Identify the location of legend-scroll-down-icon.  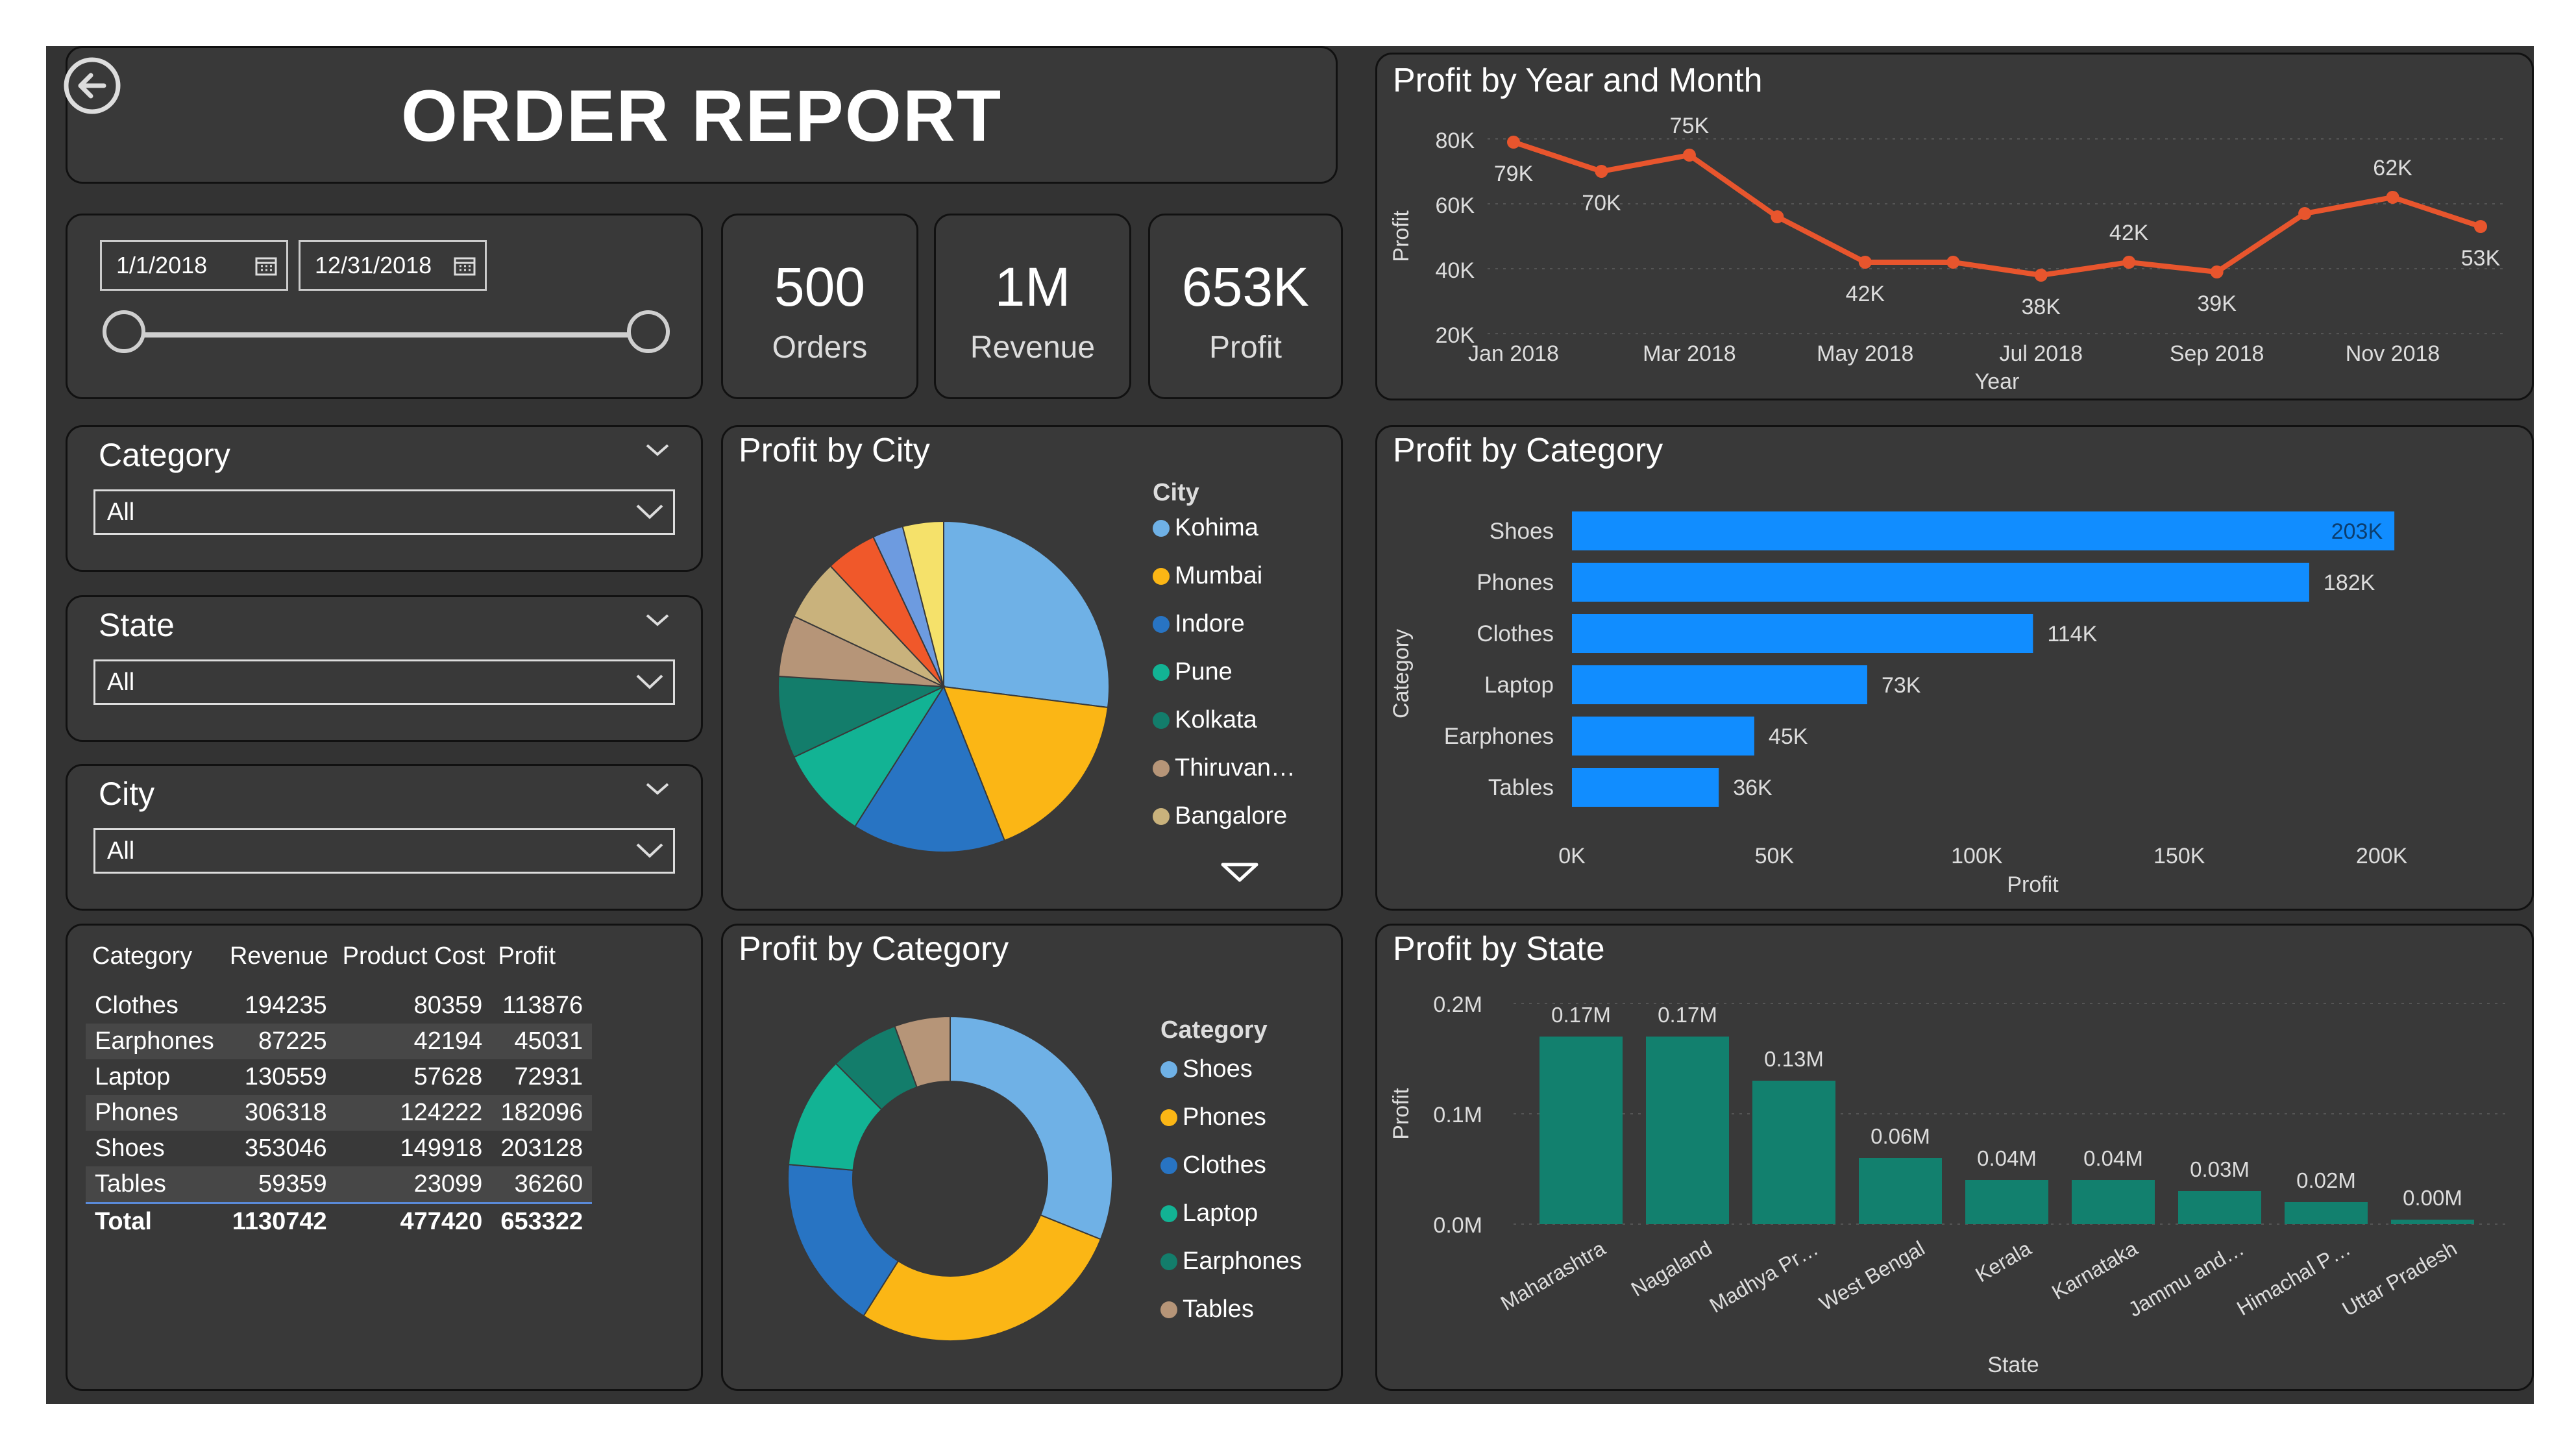
(1239, 873).